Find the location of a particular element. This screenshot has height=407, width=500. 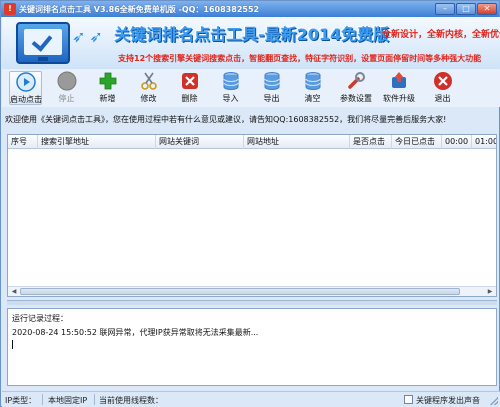

close-button: ✕ is located at coordinates (487, 9).